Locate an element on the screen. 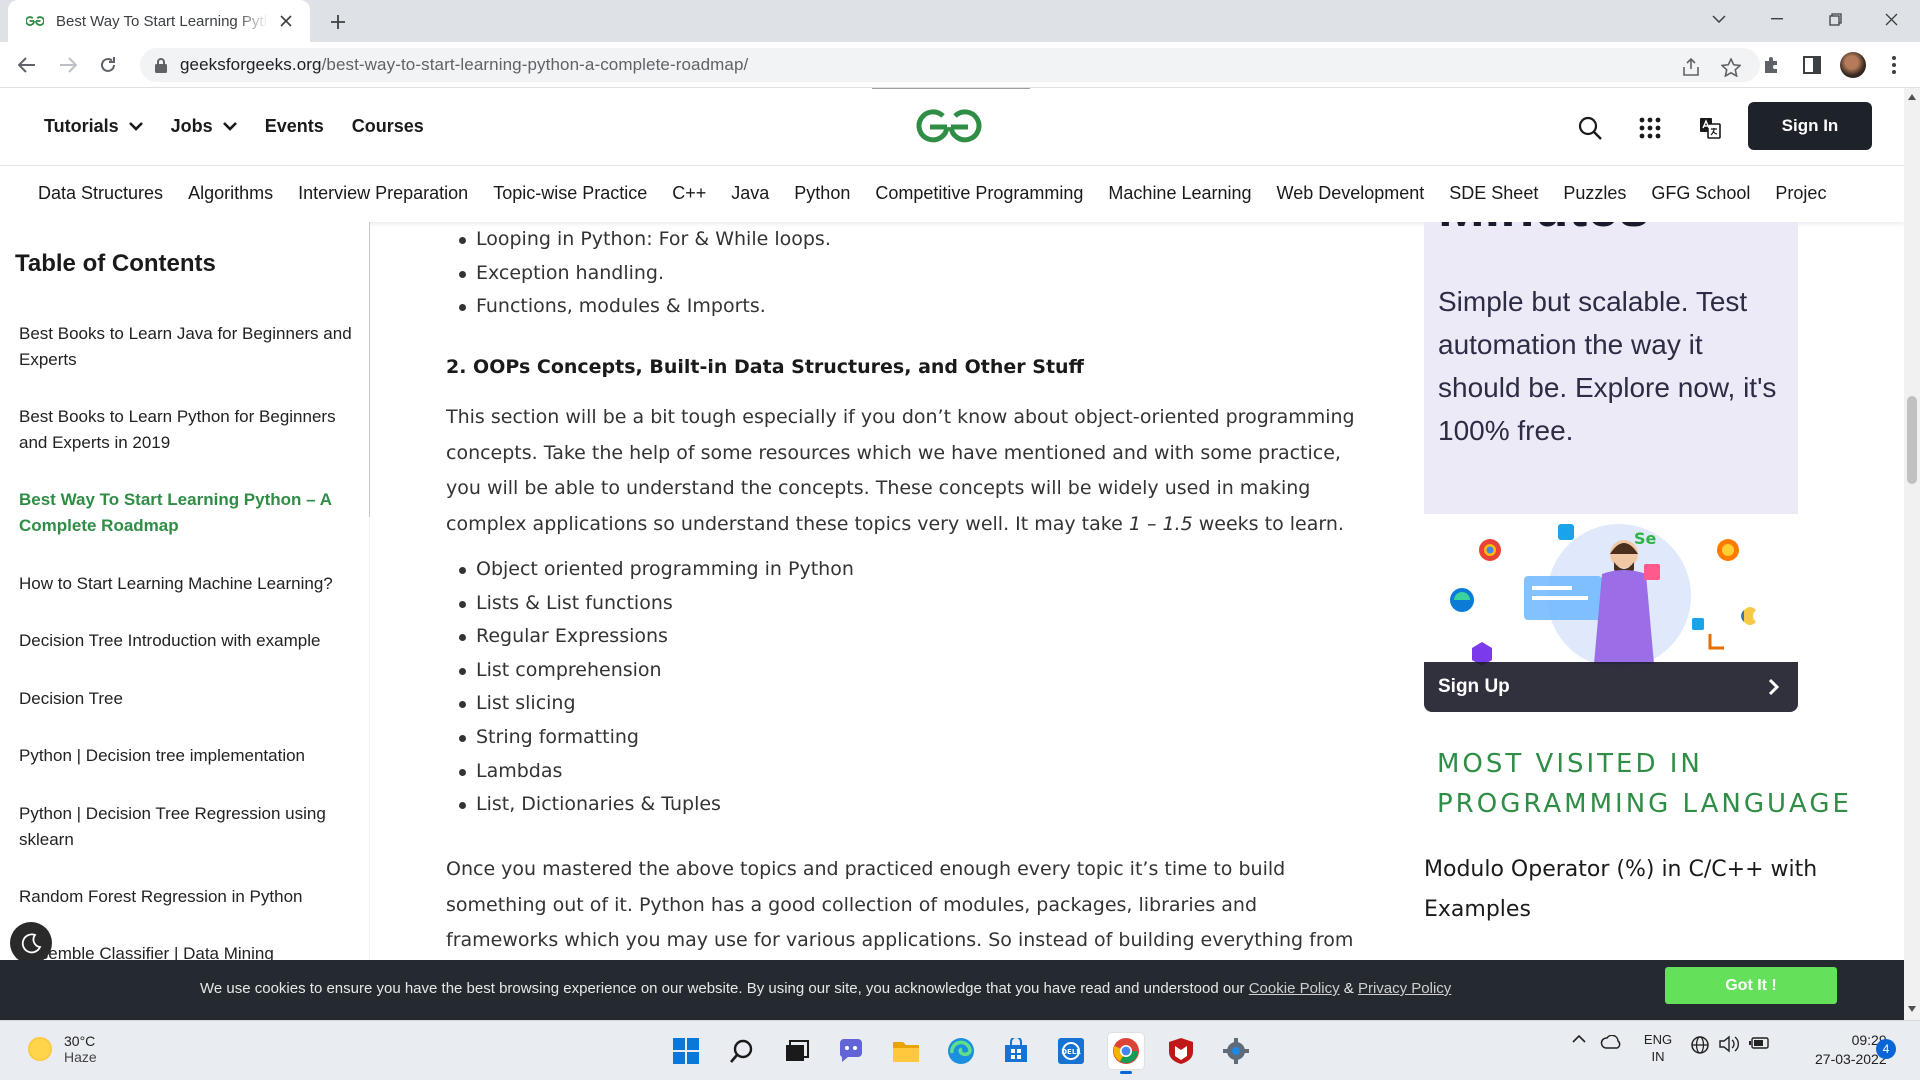 The height and width of the screenshot is (1080, 1920). list-item: Functions, modules & Imports. is located at coordinates (645, 307).